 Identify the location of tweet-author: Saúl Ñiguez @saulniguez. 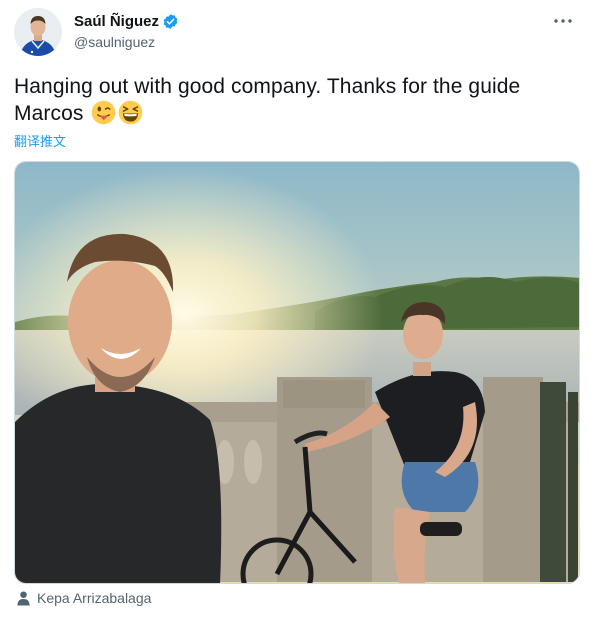
(126, 31).